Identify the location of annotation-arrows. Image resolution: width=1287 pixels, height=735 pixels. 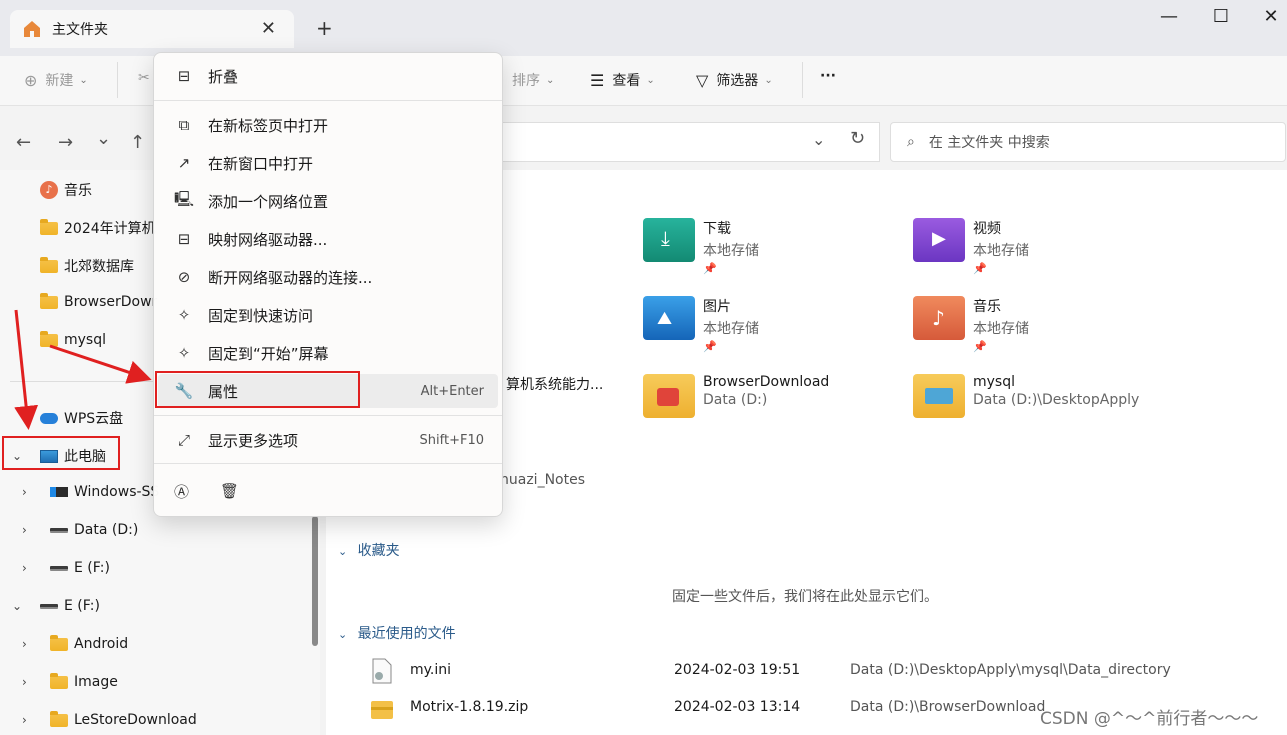
(83, 369).